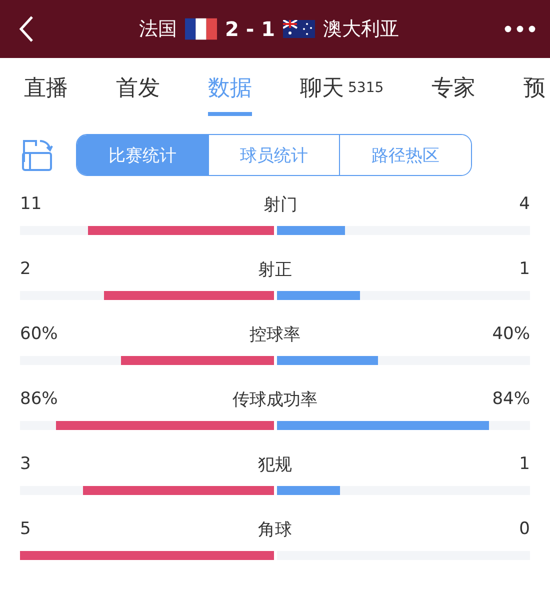  What do you see at coordinates (25, 529) in the screenshot?
I see `home-value: 5` at bounding box center [25, 529].